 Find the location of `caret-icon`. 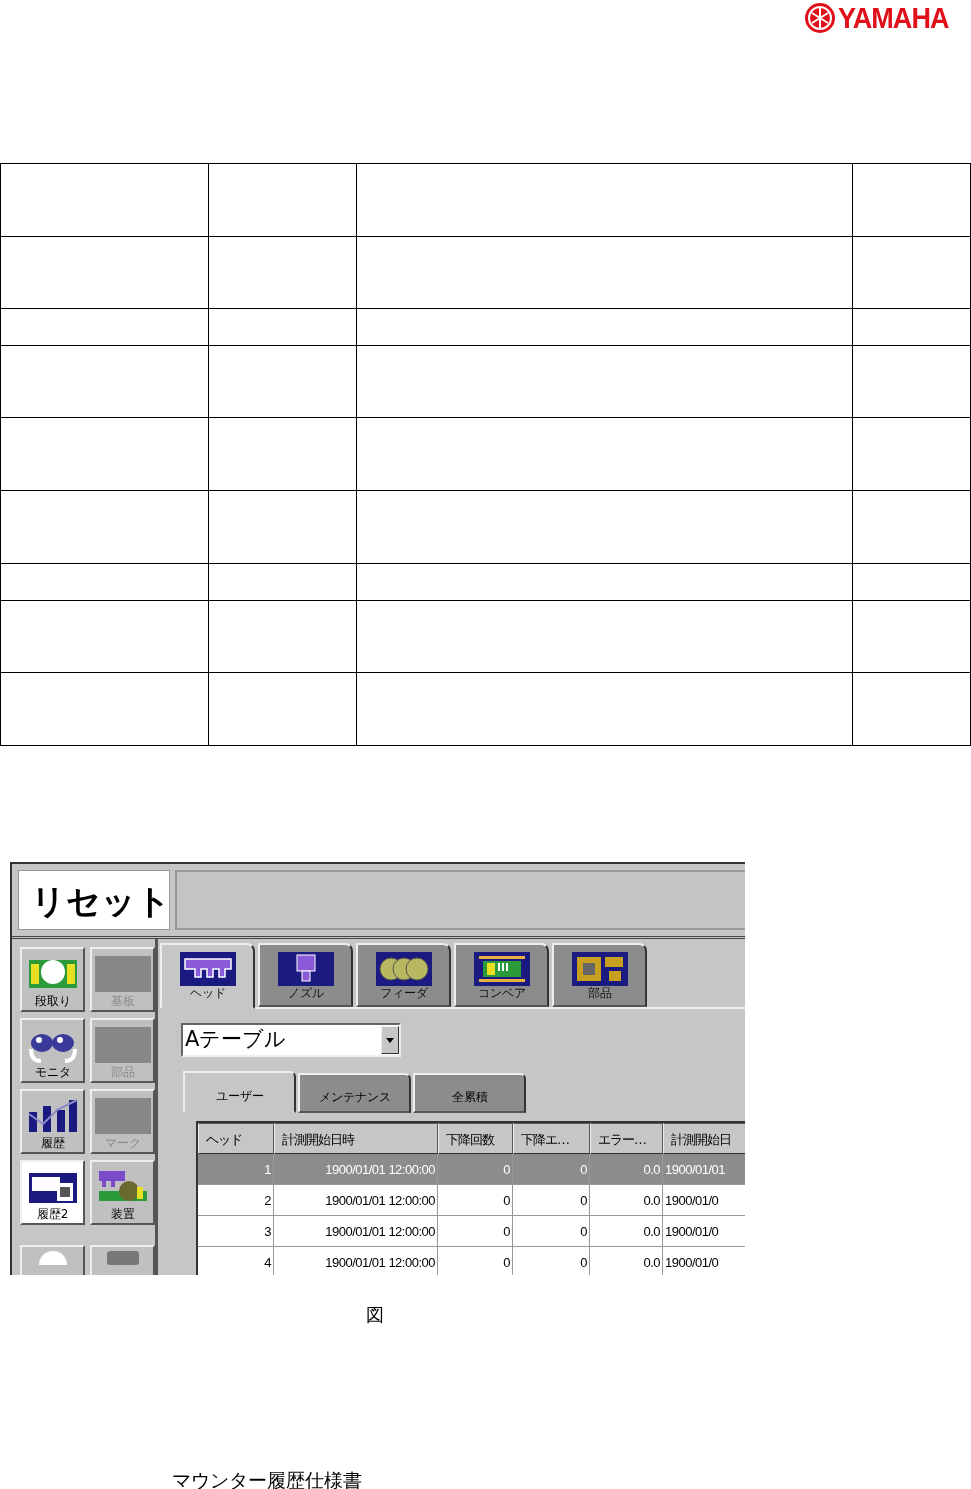

caret-icon is located at coordinates (390, 1040).